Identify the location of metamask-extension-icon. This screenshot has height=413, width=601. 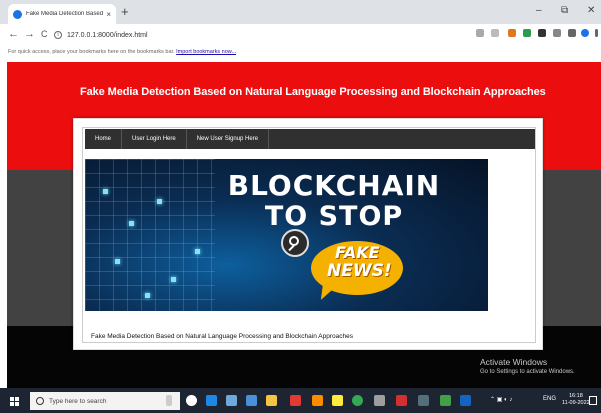
(512, 33).